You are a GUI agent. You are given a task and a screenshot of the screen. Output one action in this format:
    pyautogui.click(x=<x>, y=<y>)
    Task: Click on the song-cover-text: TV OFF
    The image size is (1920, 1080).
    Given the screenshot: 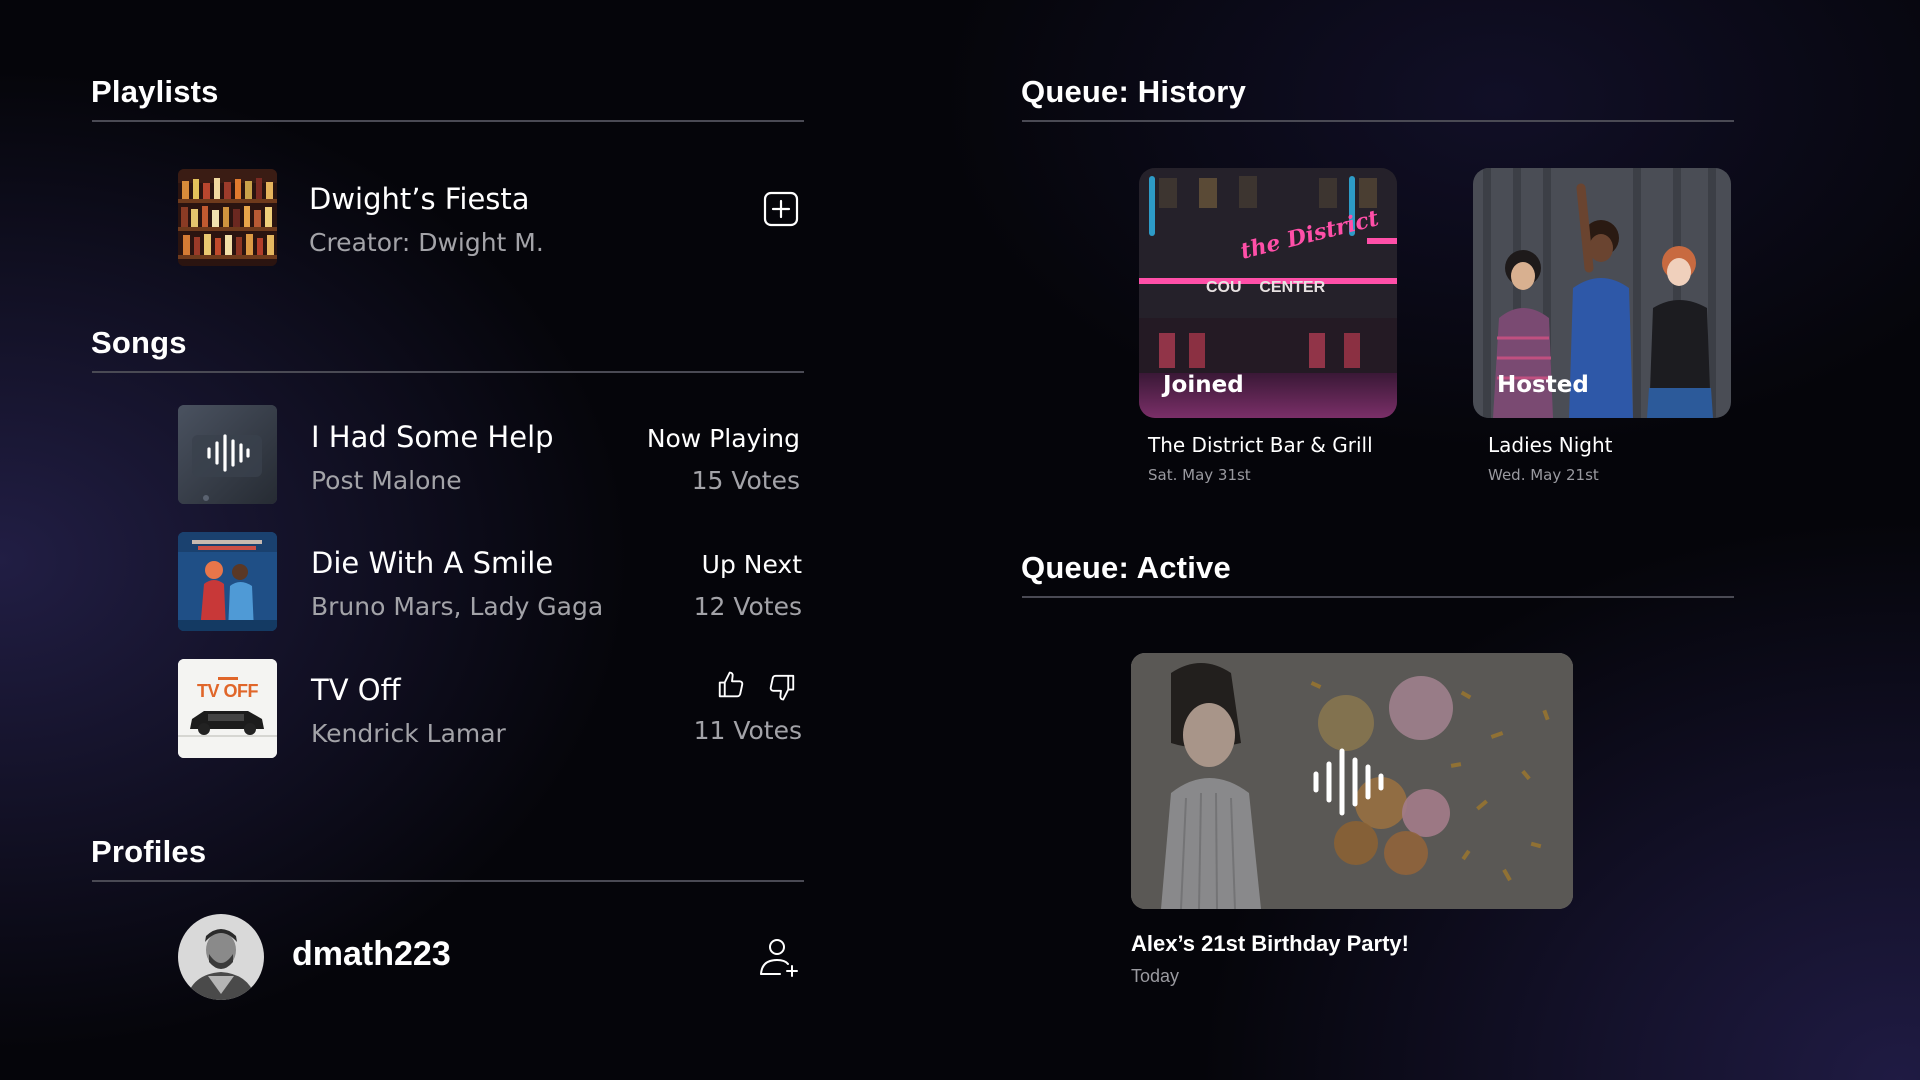 What is the action you would take?
    pyautogui.click(x=228, y=691)
    